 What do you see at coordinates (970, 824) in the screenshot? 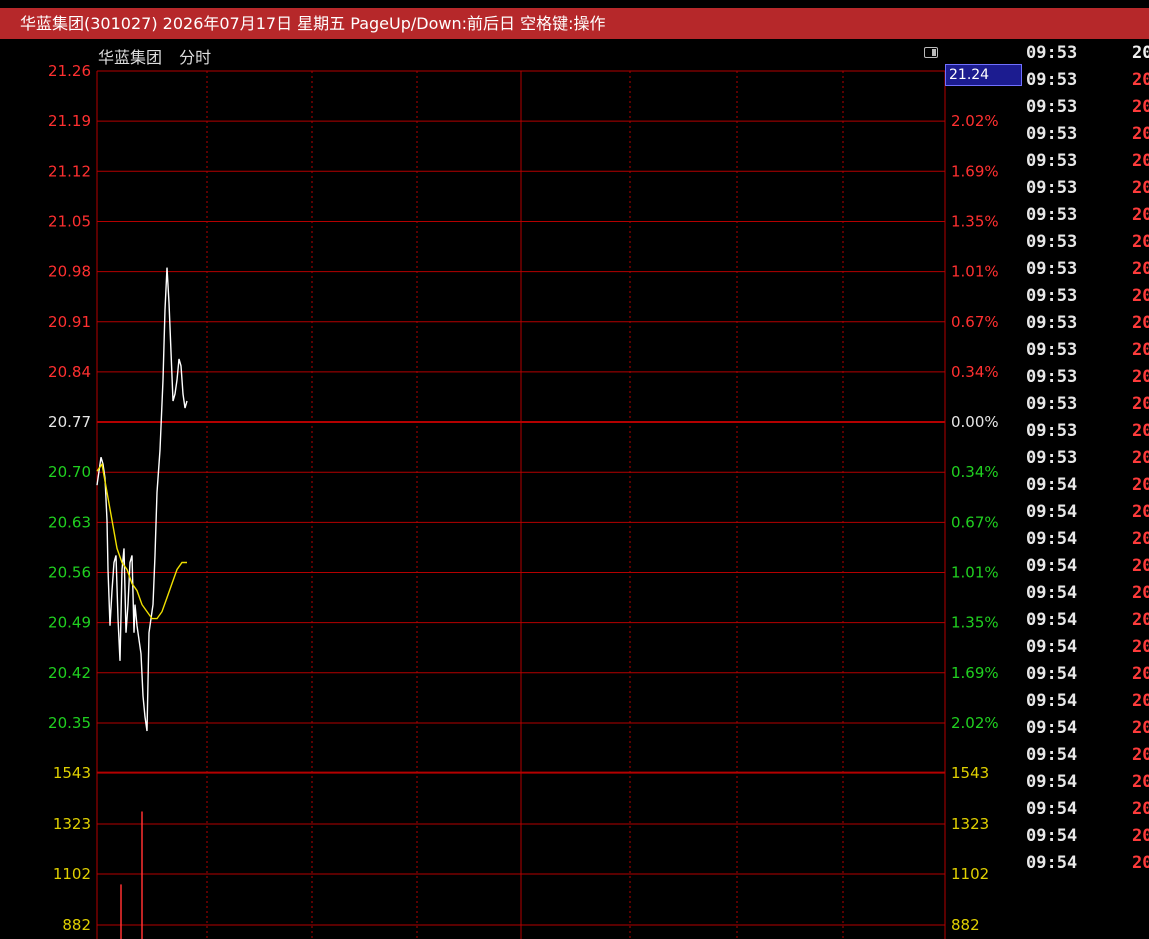
I see `volume-tick-label-right: 1323` at bounding box center [970, 824].